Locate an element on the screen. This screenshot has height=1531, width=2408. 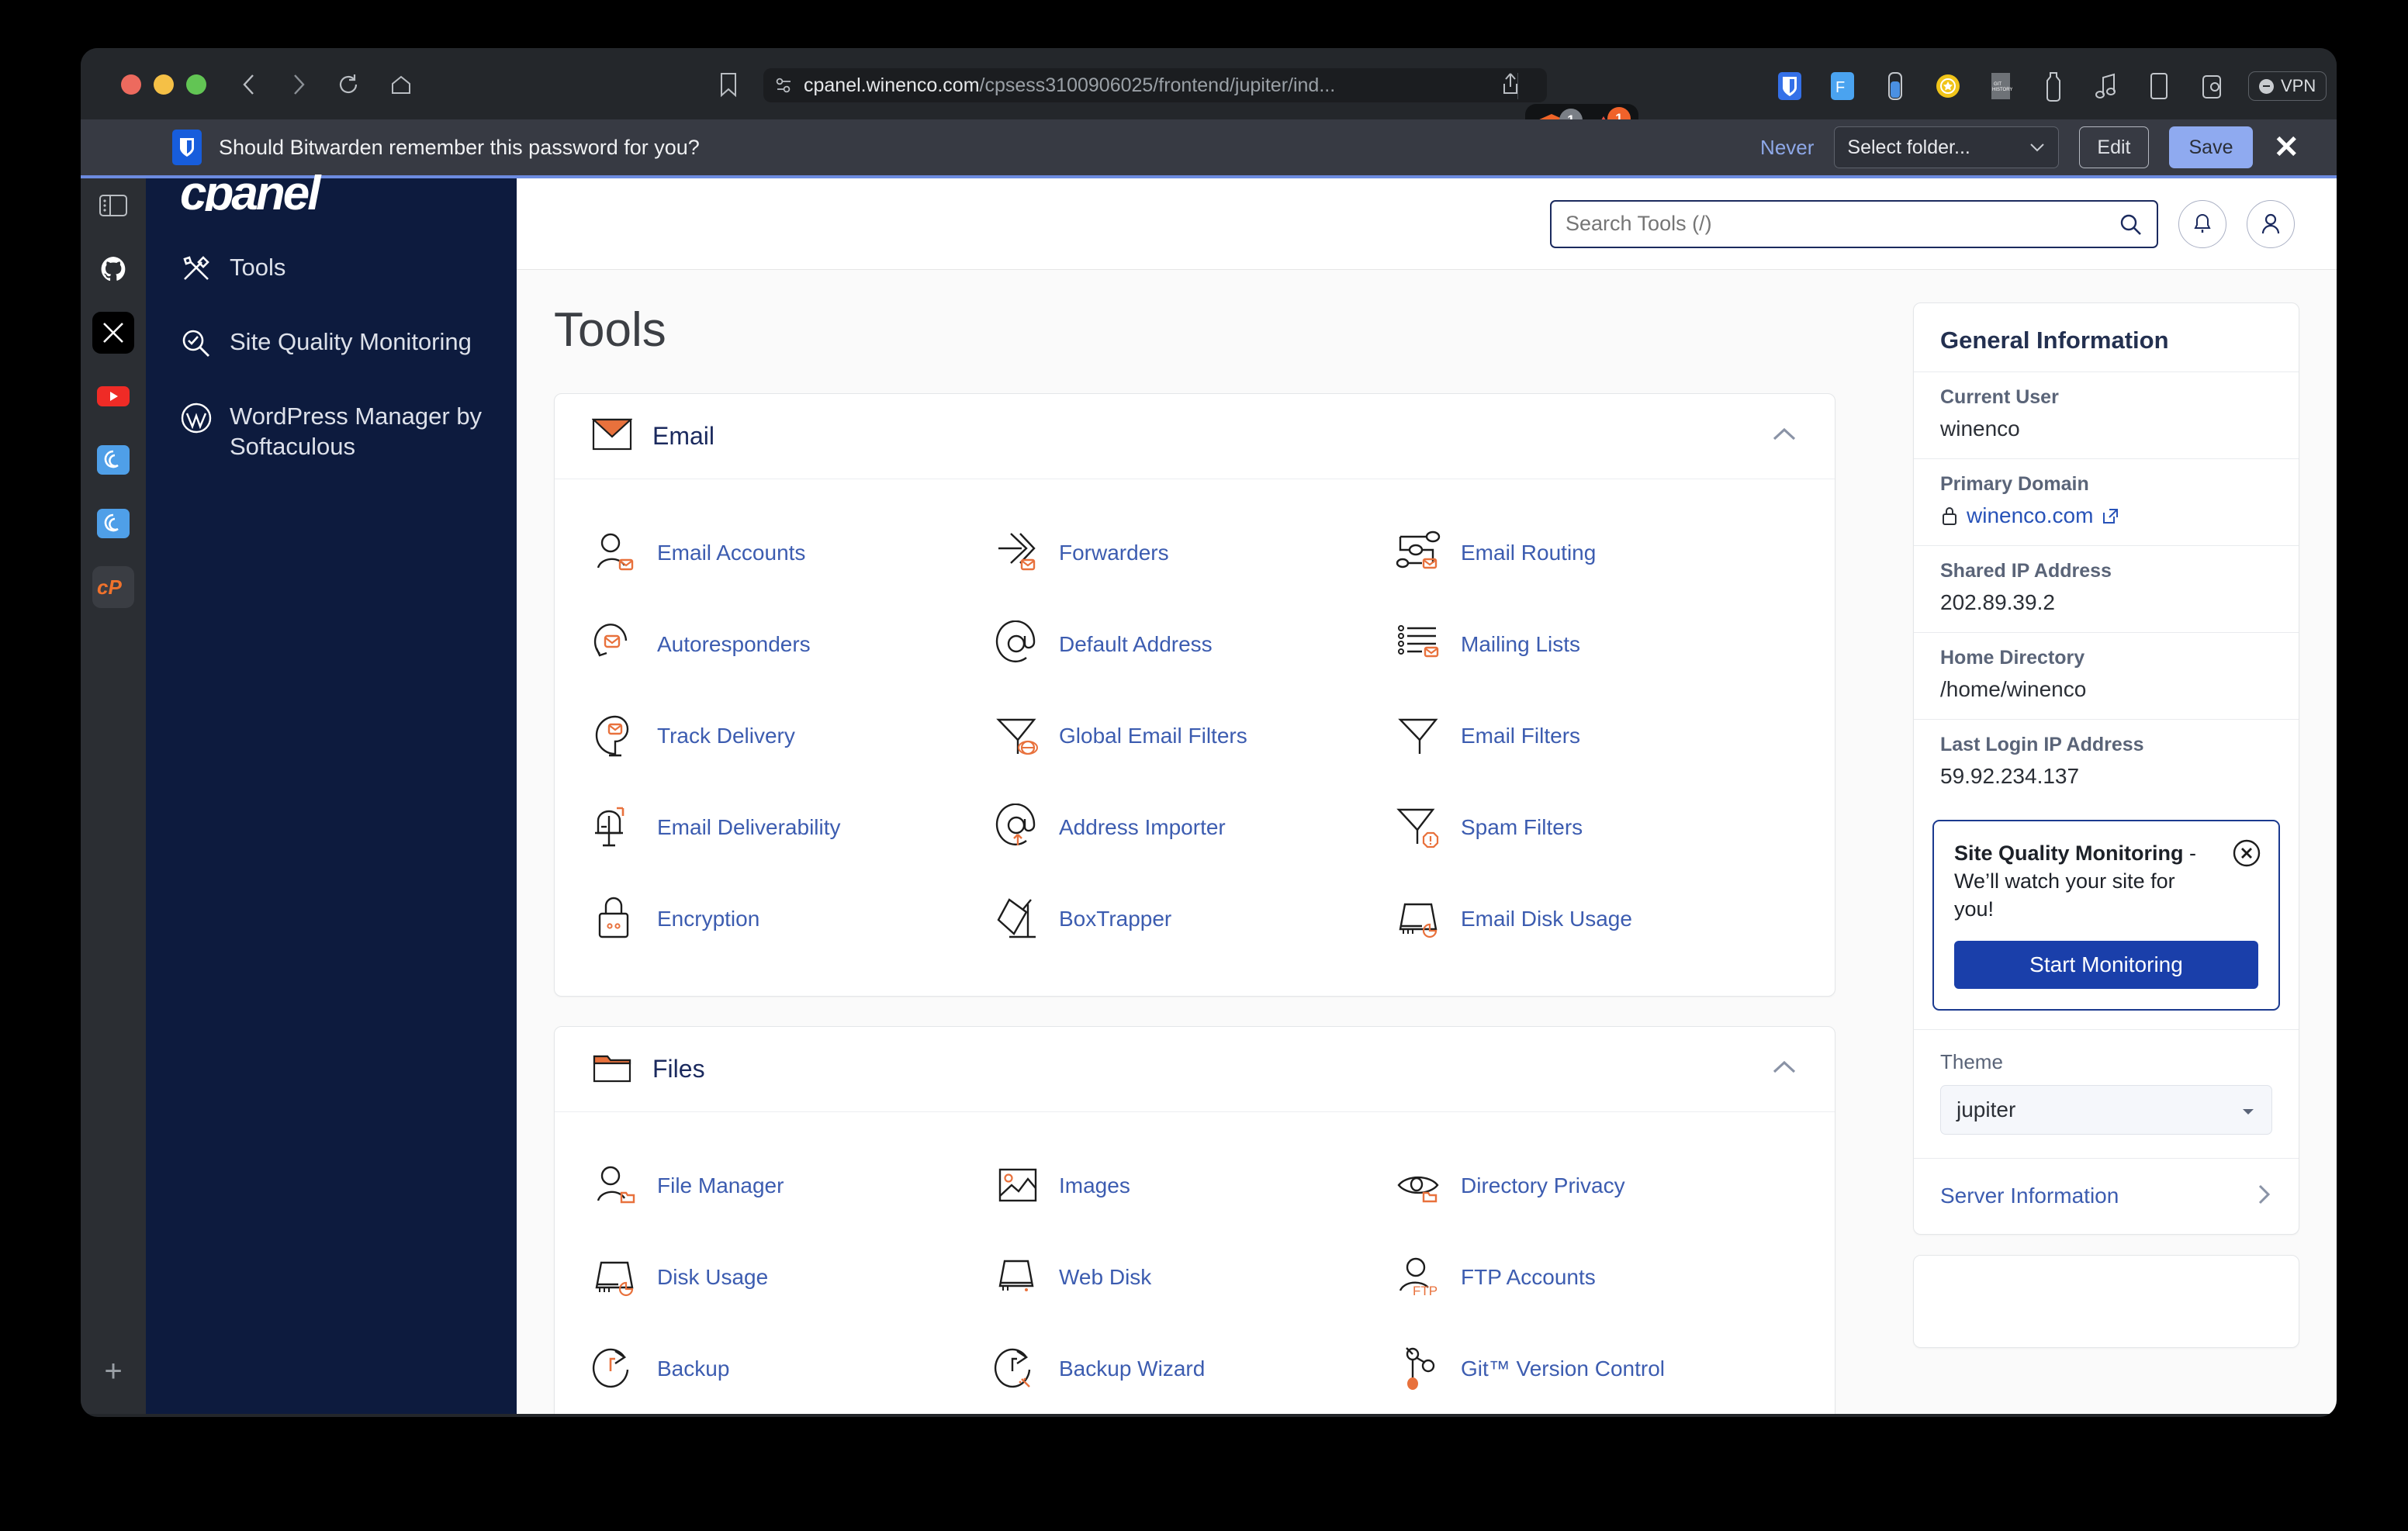
theme-select: jupiter is located at coordinates (2106, 1109).